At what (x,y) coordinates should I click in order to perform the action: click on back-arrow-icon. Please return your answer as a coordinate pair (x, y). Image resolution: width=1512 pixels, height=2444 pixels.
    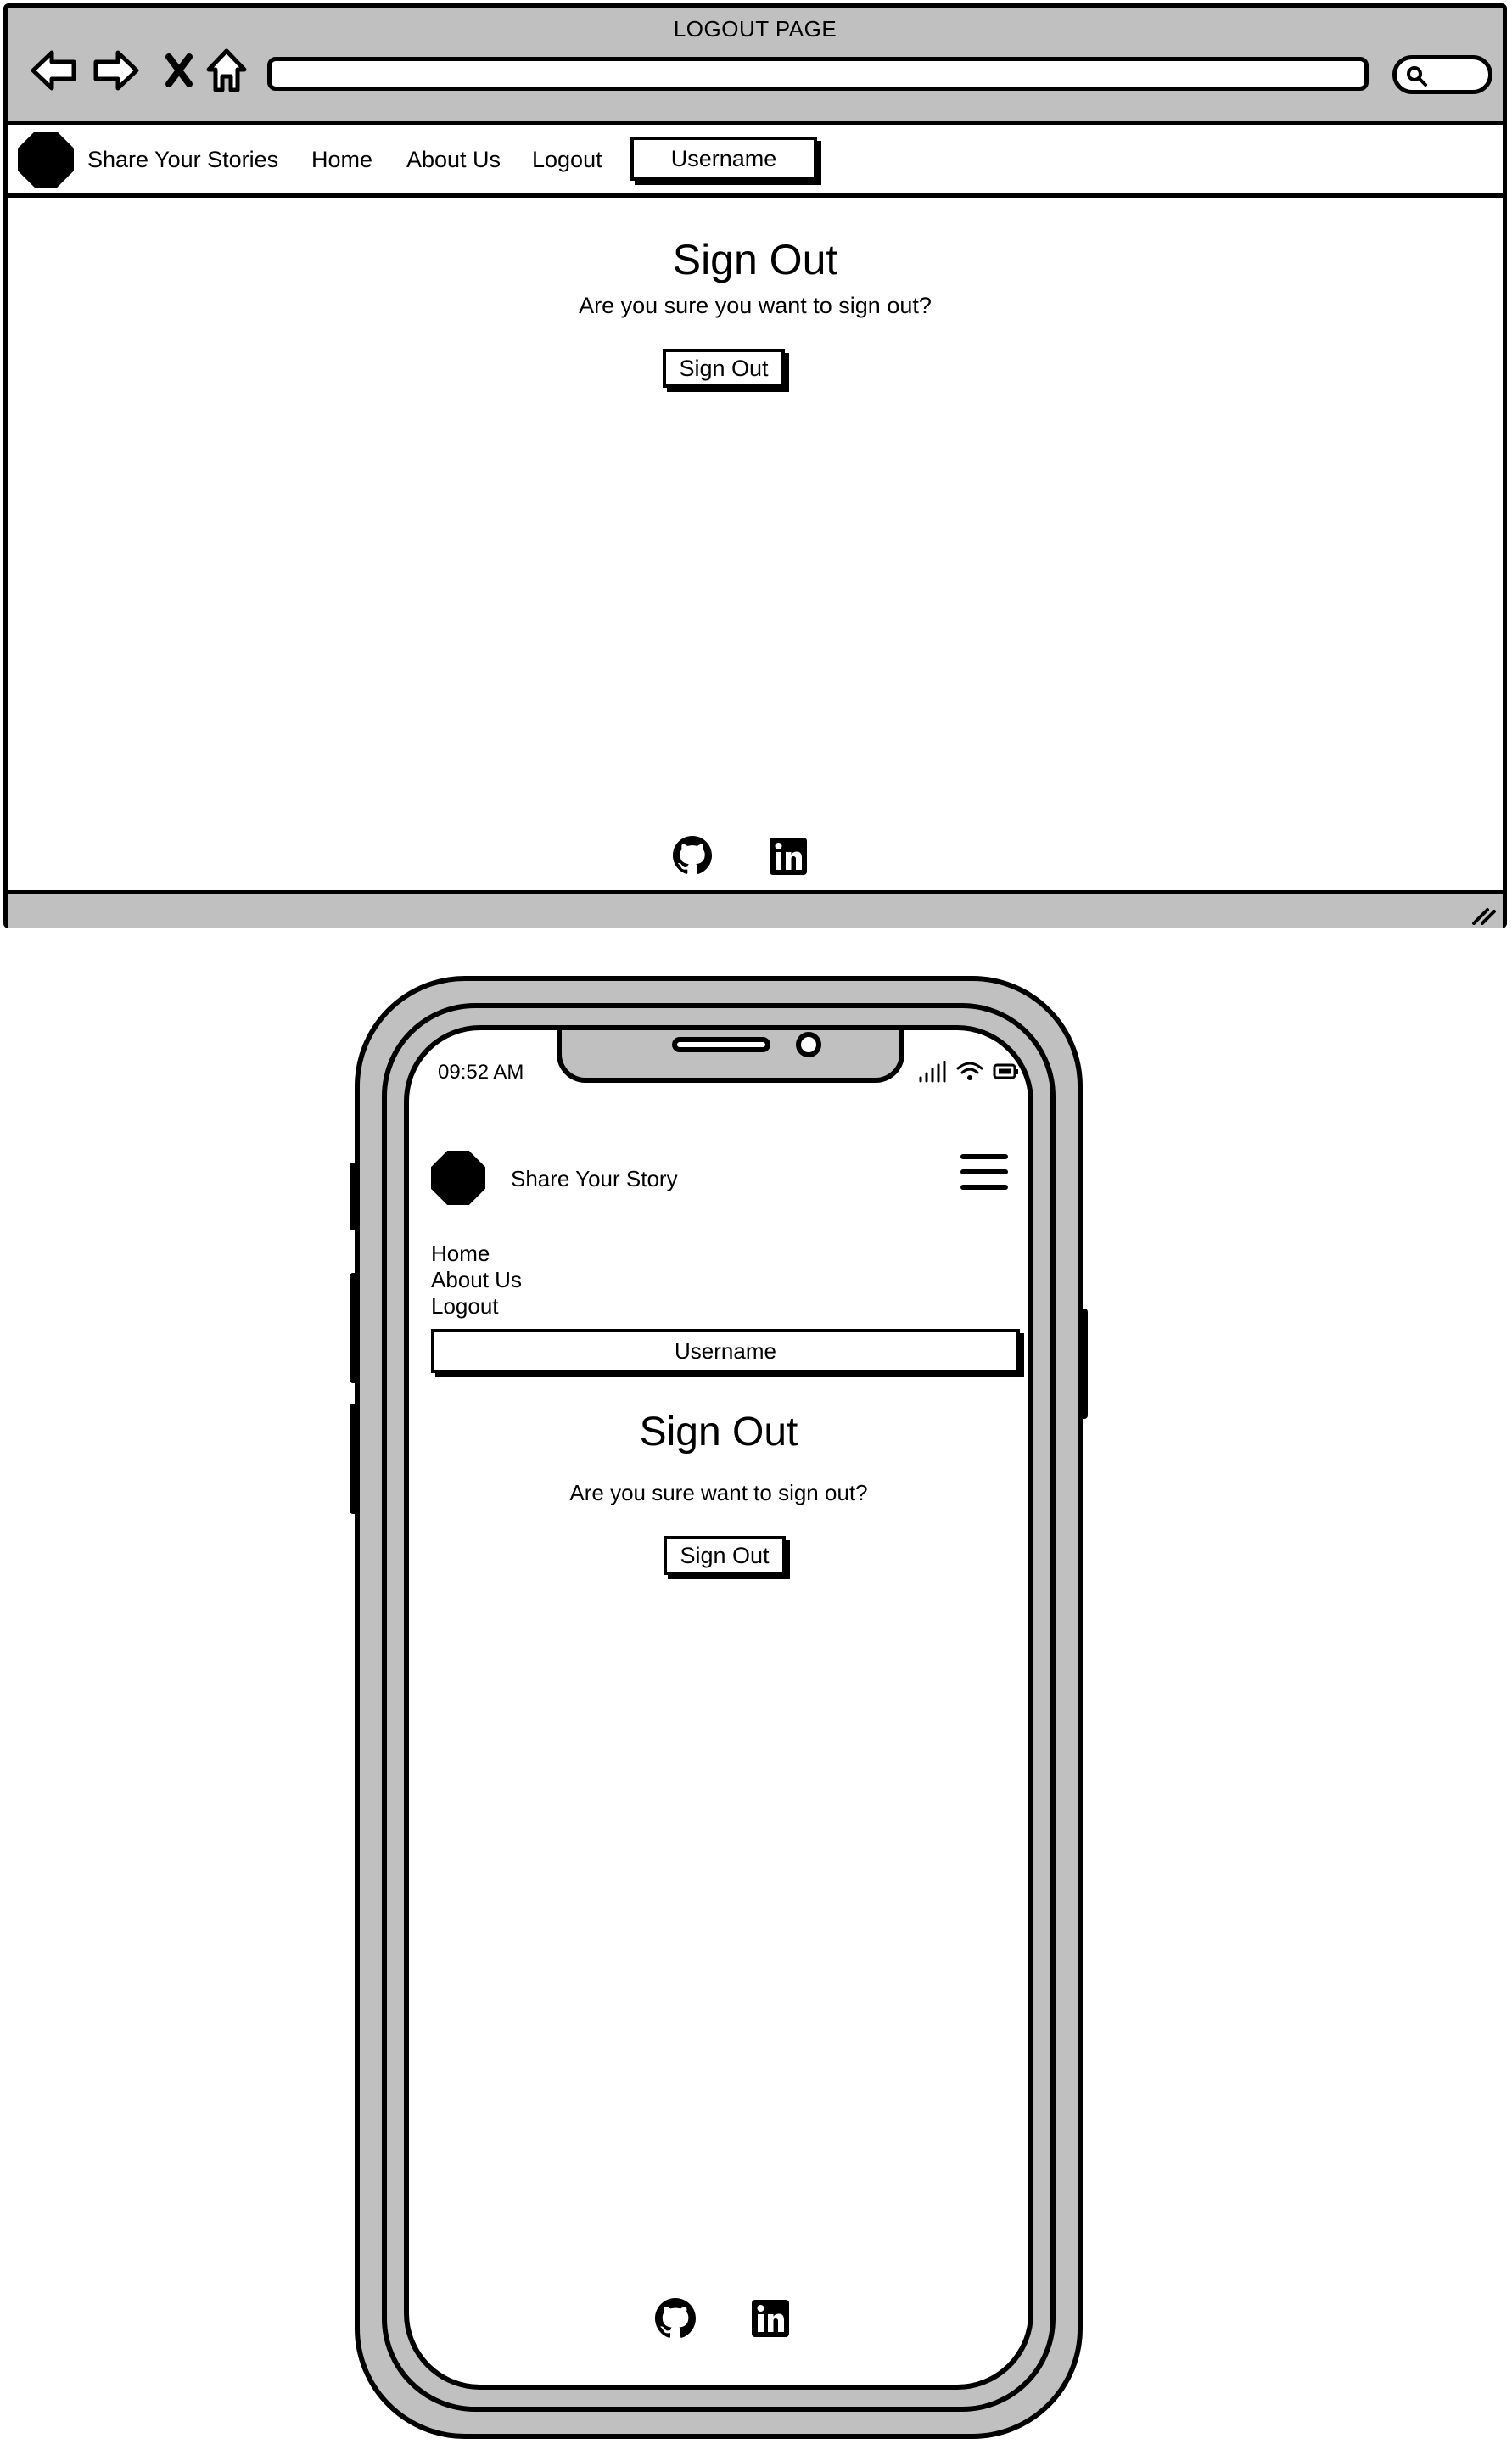
    Looking at the image, I should click on (53, 70).